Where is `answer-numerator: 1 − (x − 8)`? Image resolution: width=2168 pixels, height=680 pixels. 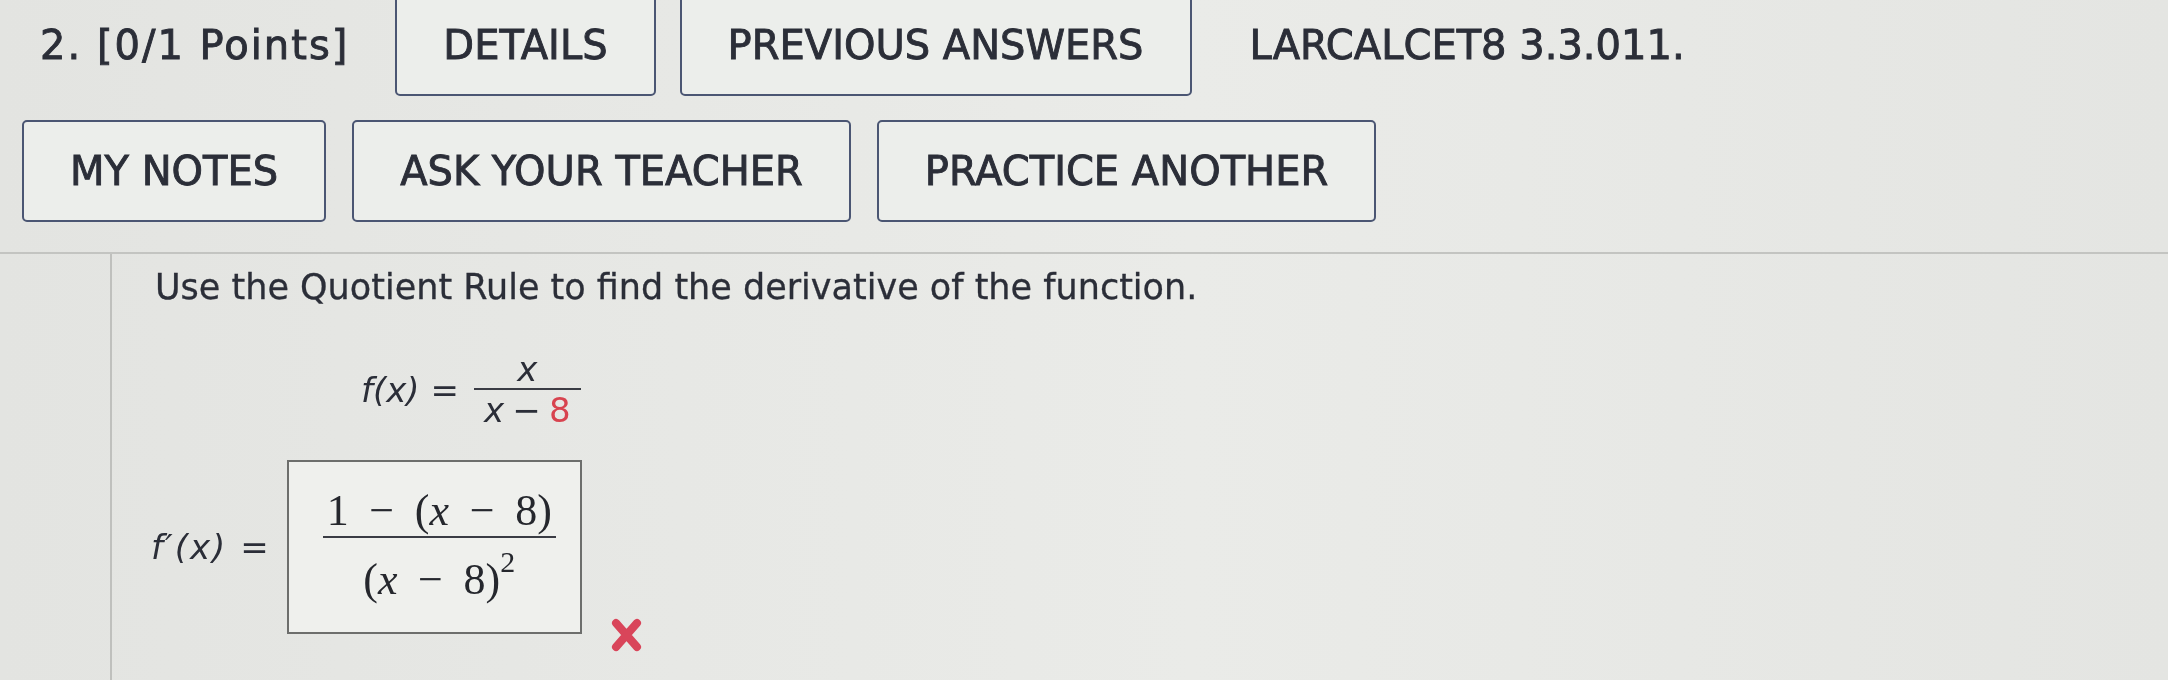 answer-numerator: 1 − (x − 8) is located at coordinates (439, 511).